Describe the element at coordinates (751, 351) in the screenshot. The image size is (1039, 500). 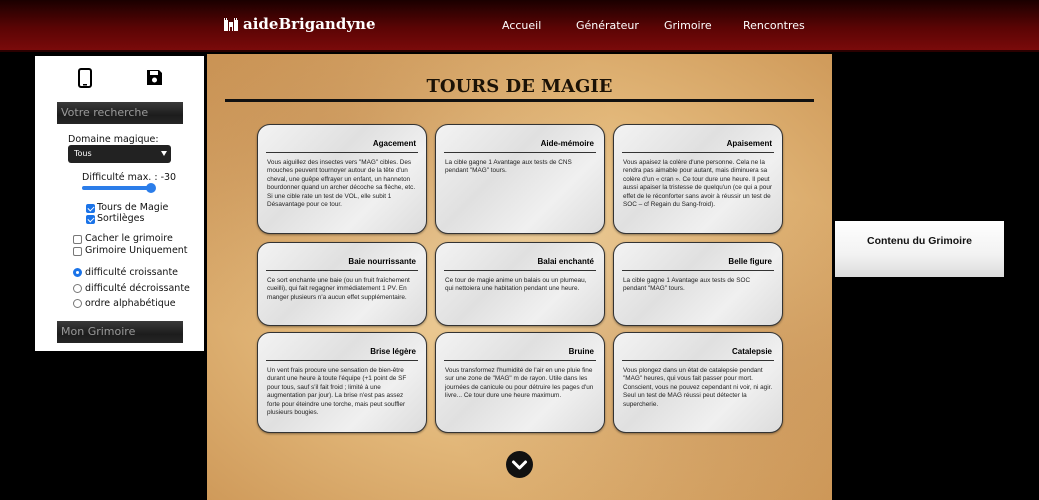
I see `spell-card-title: Catalepsie` at that location.